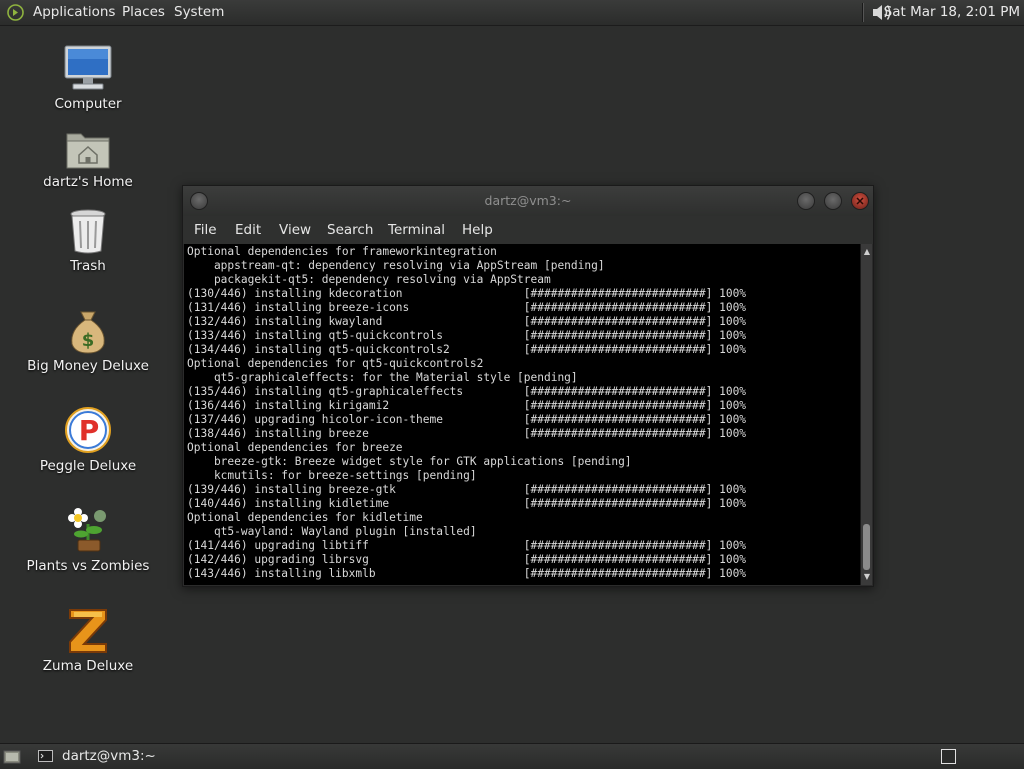 The image size is (1024, 769). Describe the element at coordinates (88, 366) in the screenshot. I see `desktop-icon-label: Big Money Deluxe` at that location.